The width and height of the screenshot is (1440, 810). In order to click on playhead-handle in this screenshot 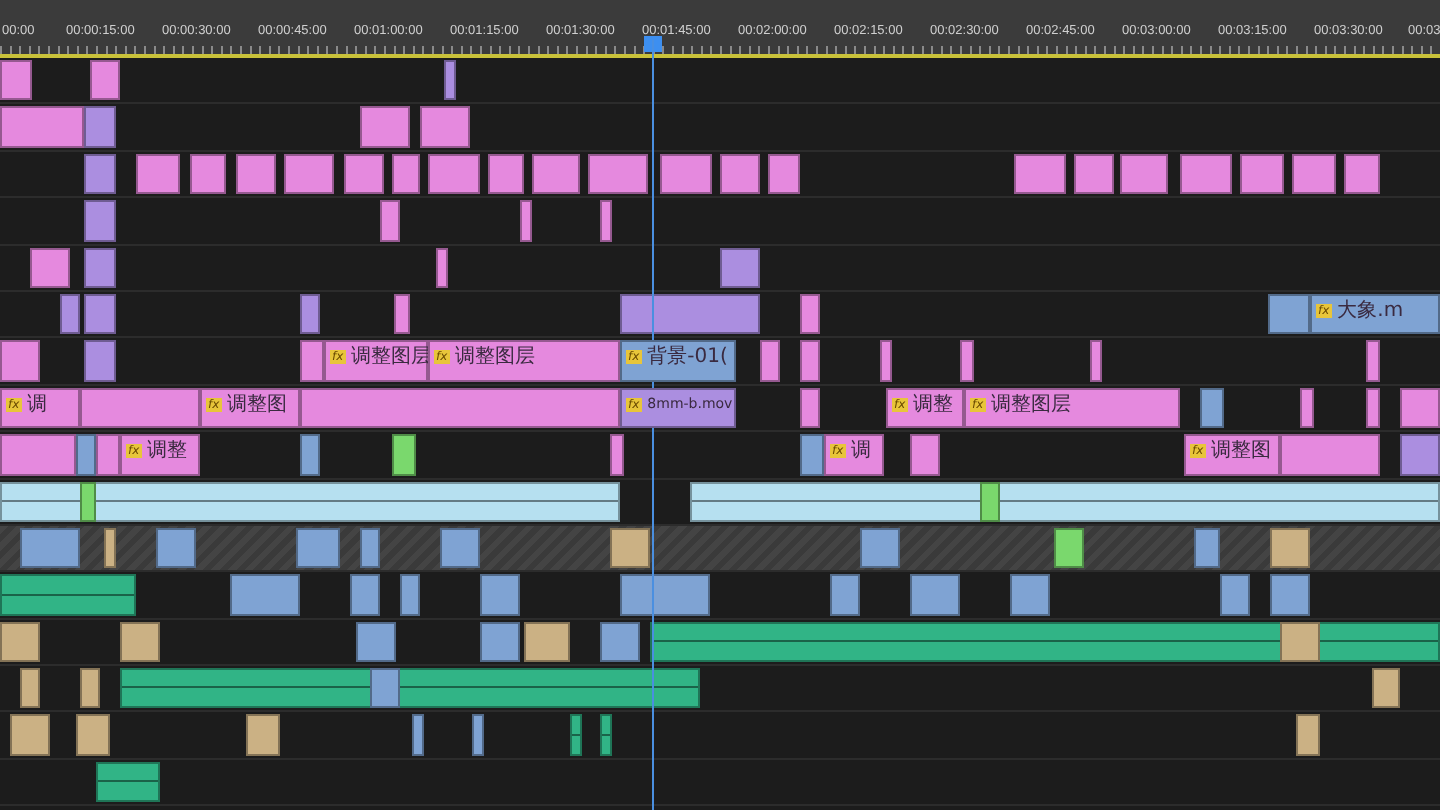, I will do `click(653, 44)`.